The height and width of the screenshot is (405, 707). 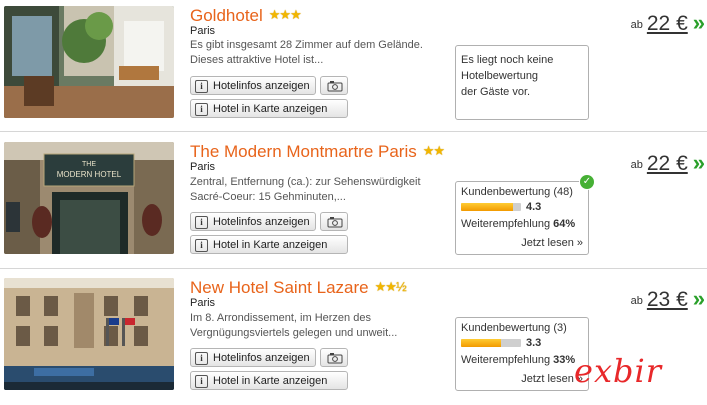 I want to click on star-rating-icon: ★★, so click(x=433, y=150).